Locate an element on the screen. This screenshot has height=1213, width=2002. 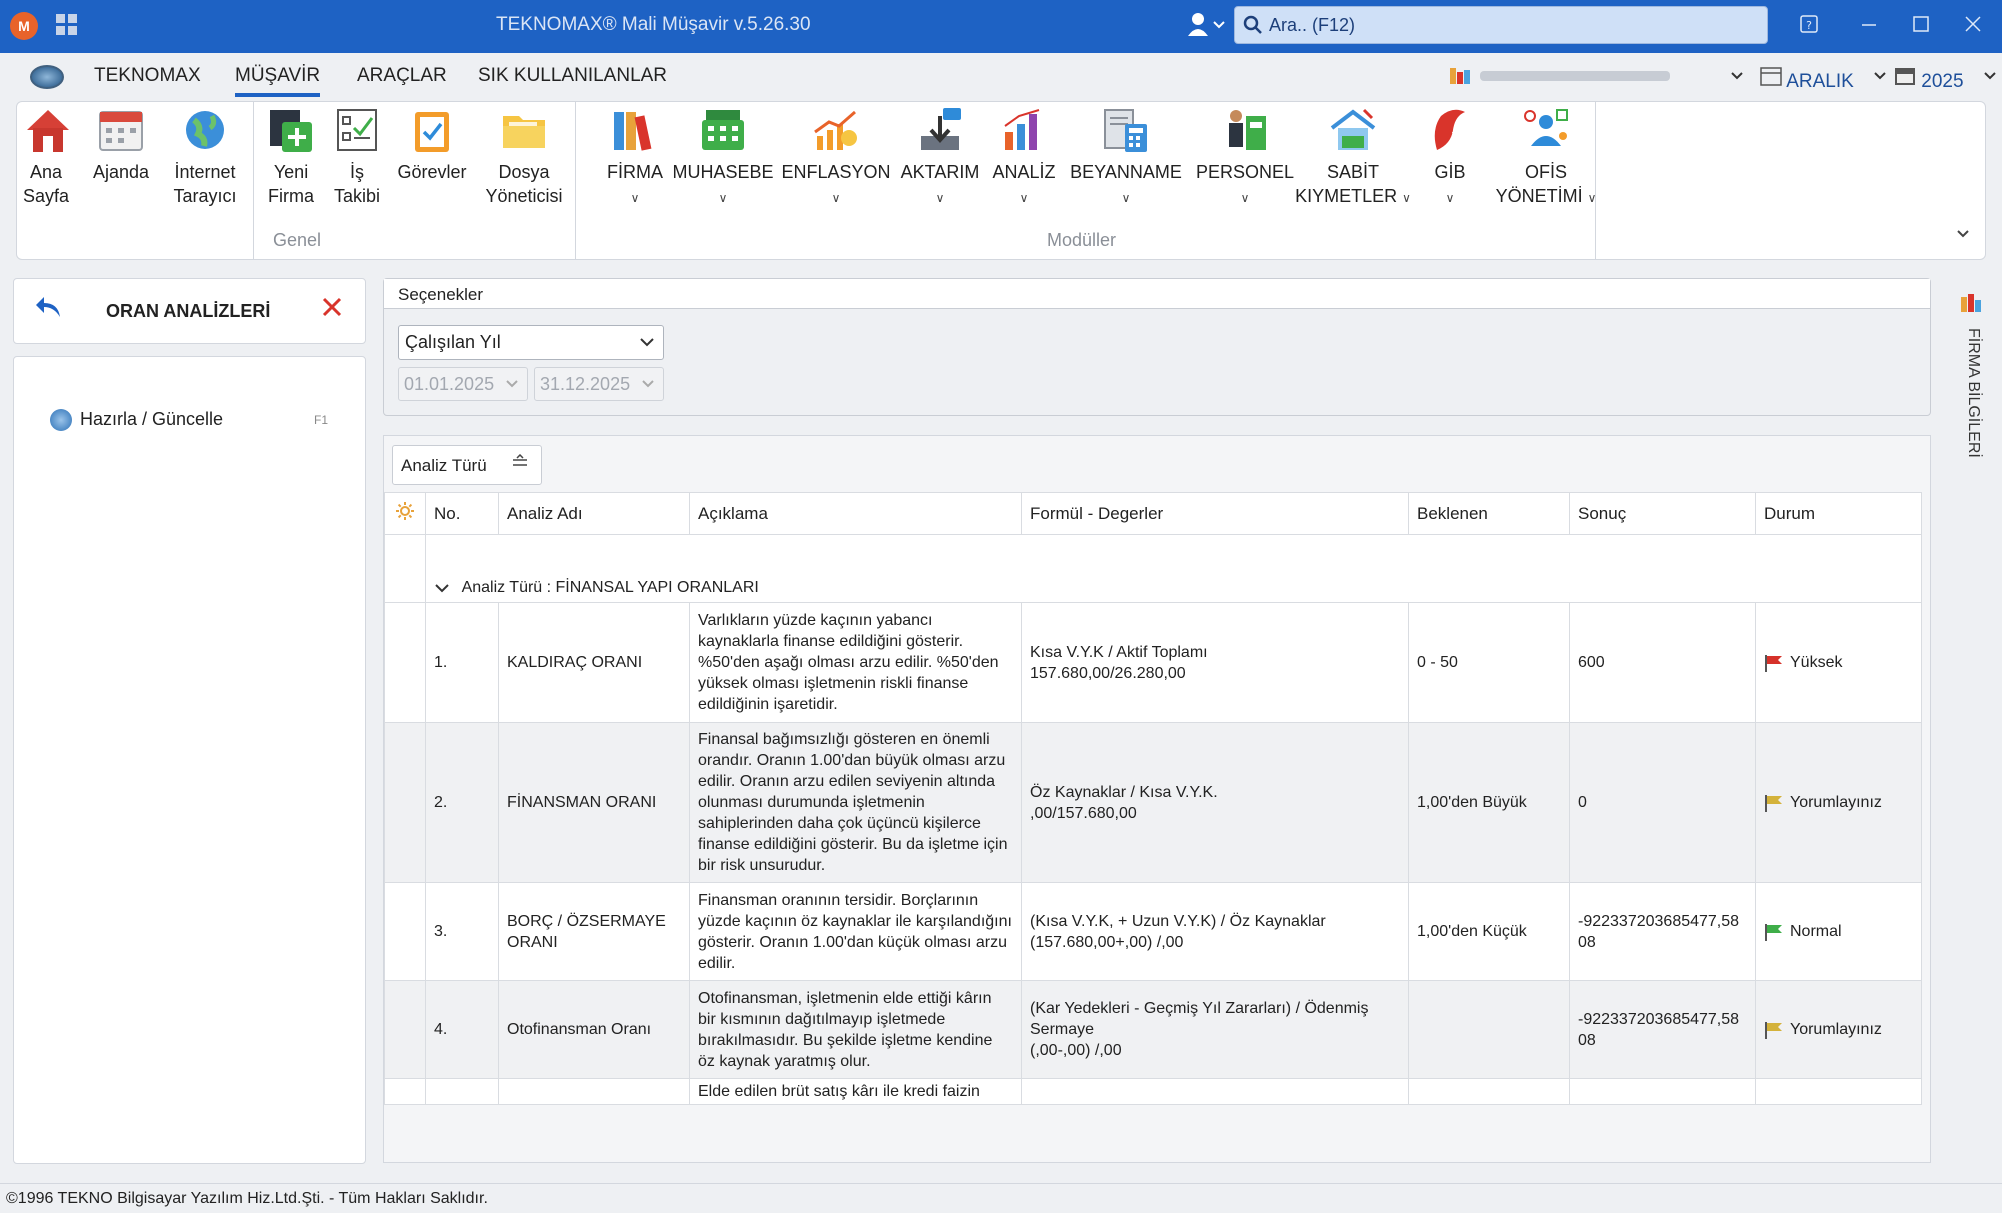
window-title: TEKNOMAX® Mali Müşavir v.5.26.30 is located at coordinates (653, 24).